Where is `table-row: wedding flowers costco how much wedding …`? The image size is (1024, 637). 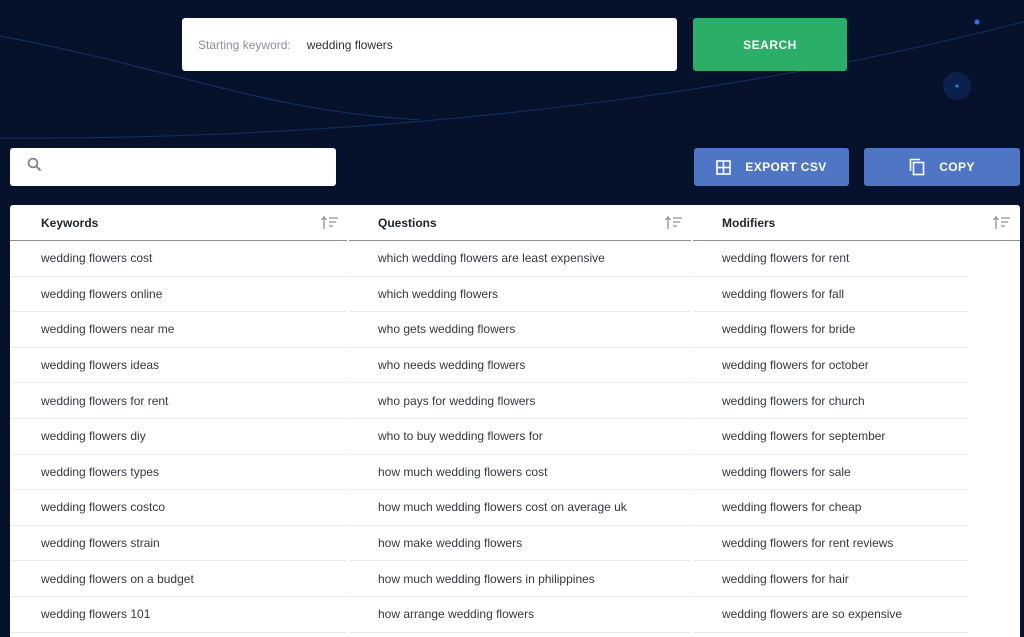
table-row: wedding flowers costco how much wedding … is located at coordinates (515, 508).